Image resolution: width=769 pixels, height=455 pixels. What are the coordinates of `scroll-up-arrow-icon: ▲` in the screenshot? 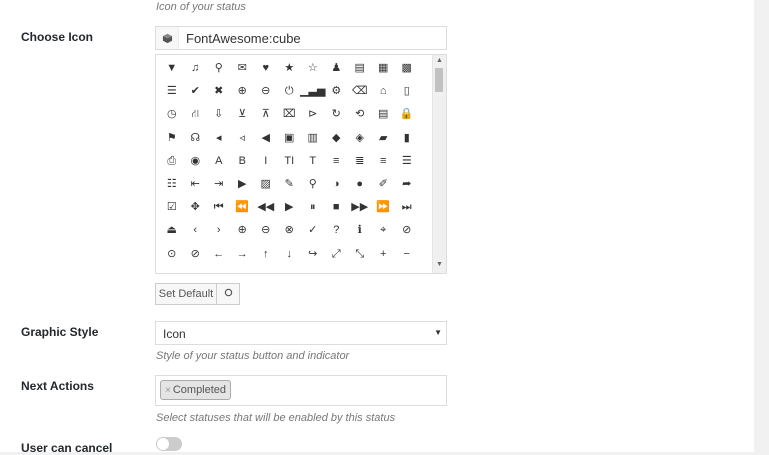 It's located at (439, 60).